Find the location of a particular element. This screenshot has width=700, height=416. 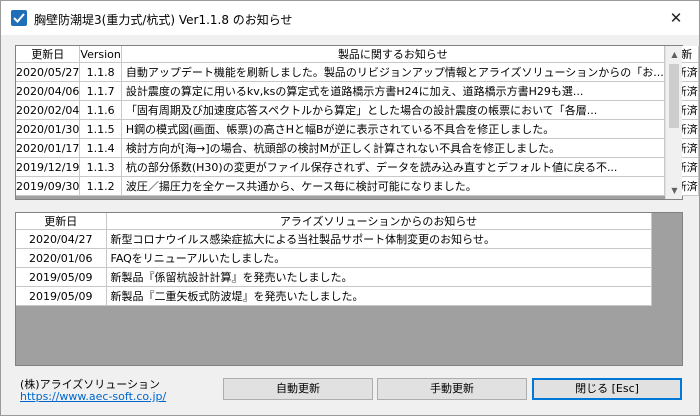

auto-update-button: 自動更新 is located at coordinates (298, 389).